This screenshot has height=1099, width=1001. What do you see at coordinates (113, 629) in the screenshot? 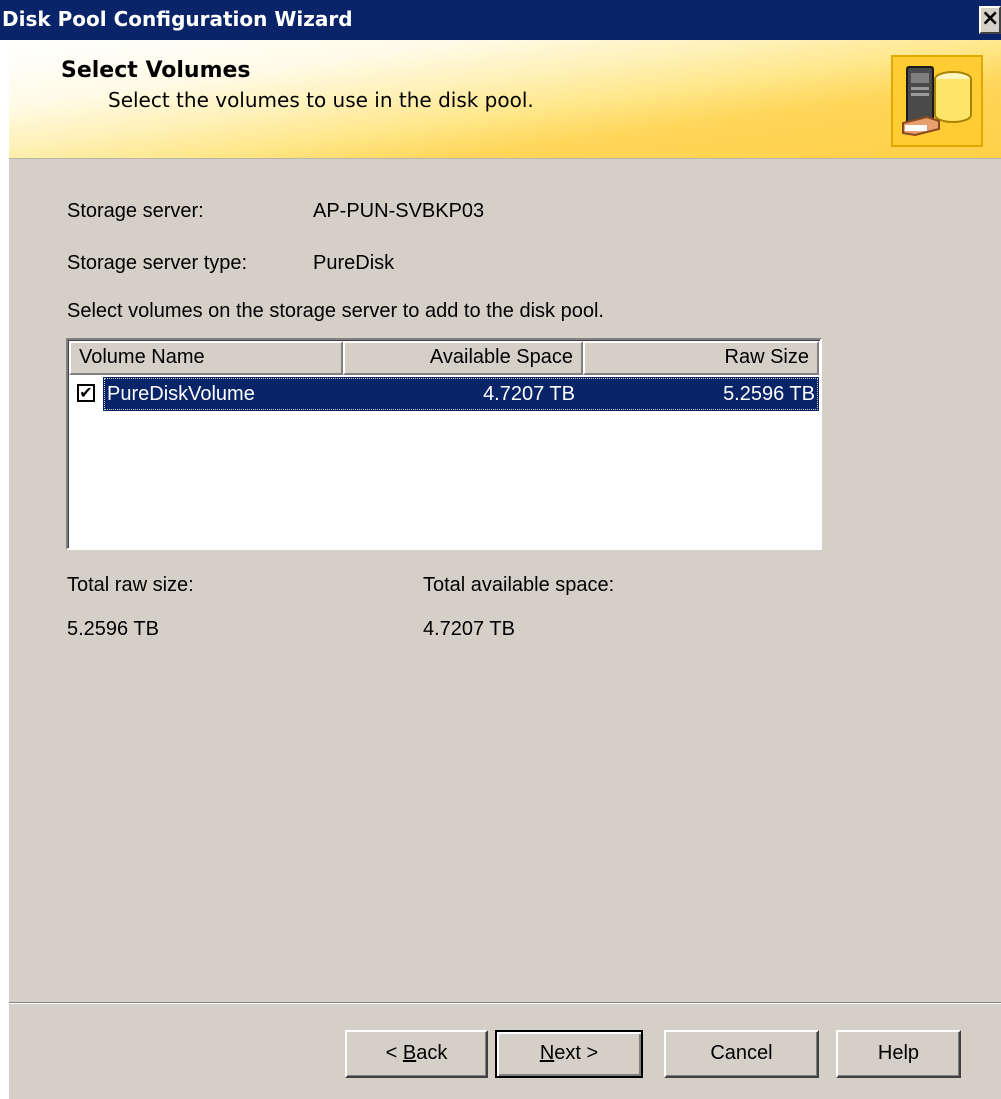
I see `total-raw-size-value: 5.2596 TB` at bounding box center [113, 629].